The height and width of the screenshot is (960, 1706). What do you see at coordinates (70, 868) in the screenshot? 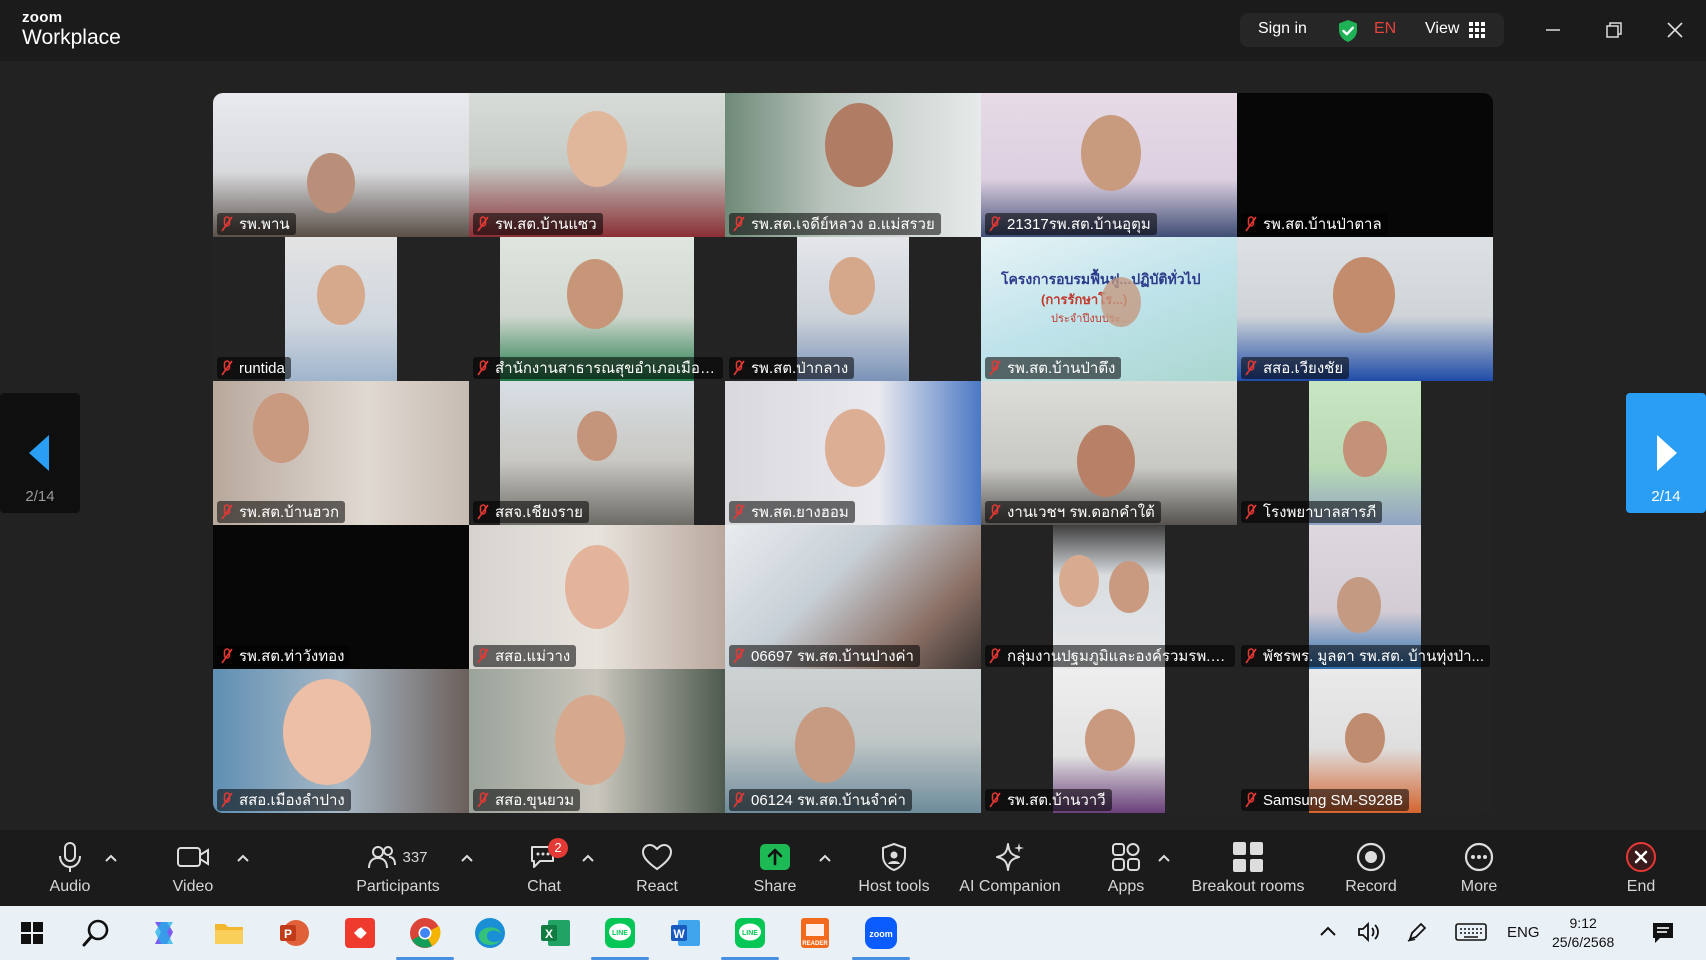
I see `audio-button: Audio` at bounding box center [70, 868].